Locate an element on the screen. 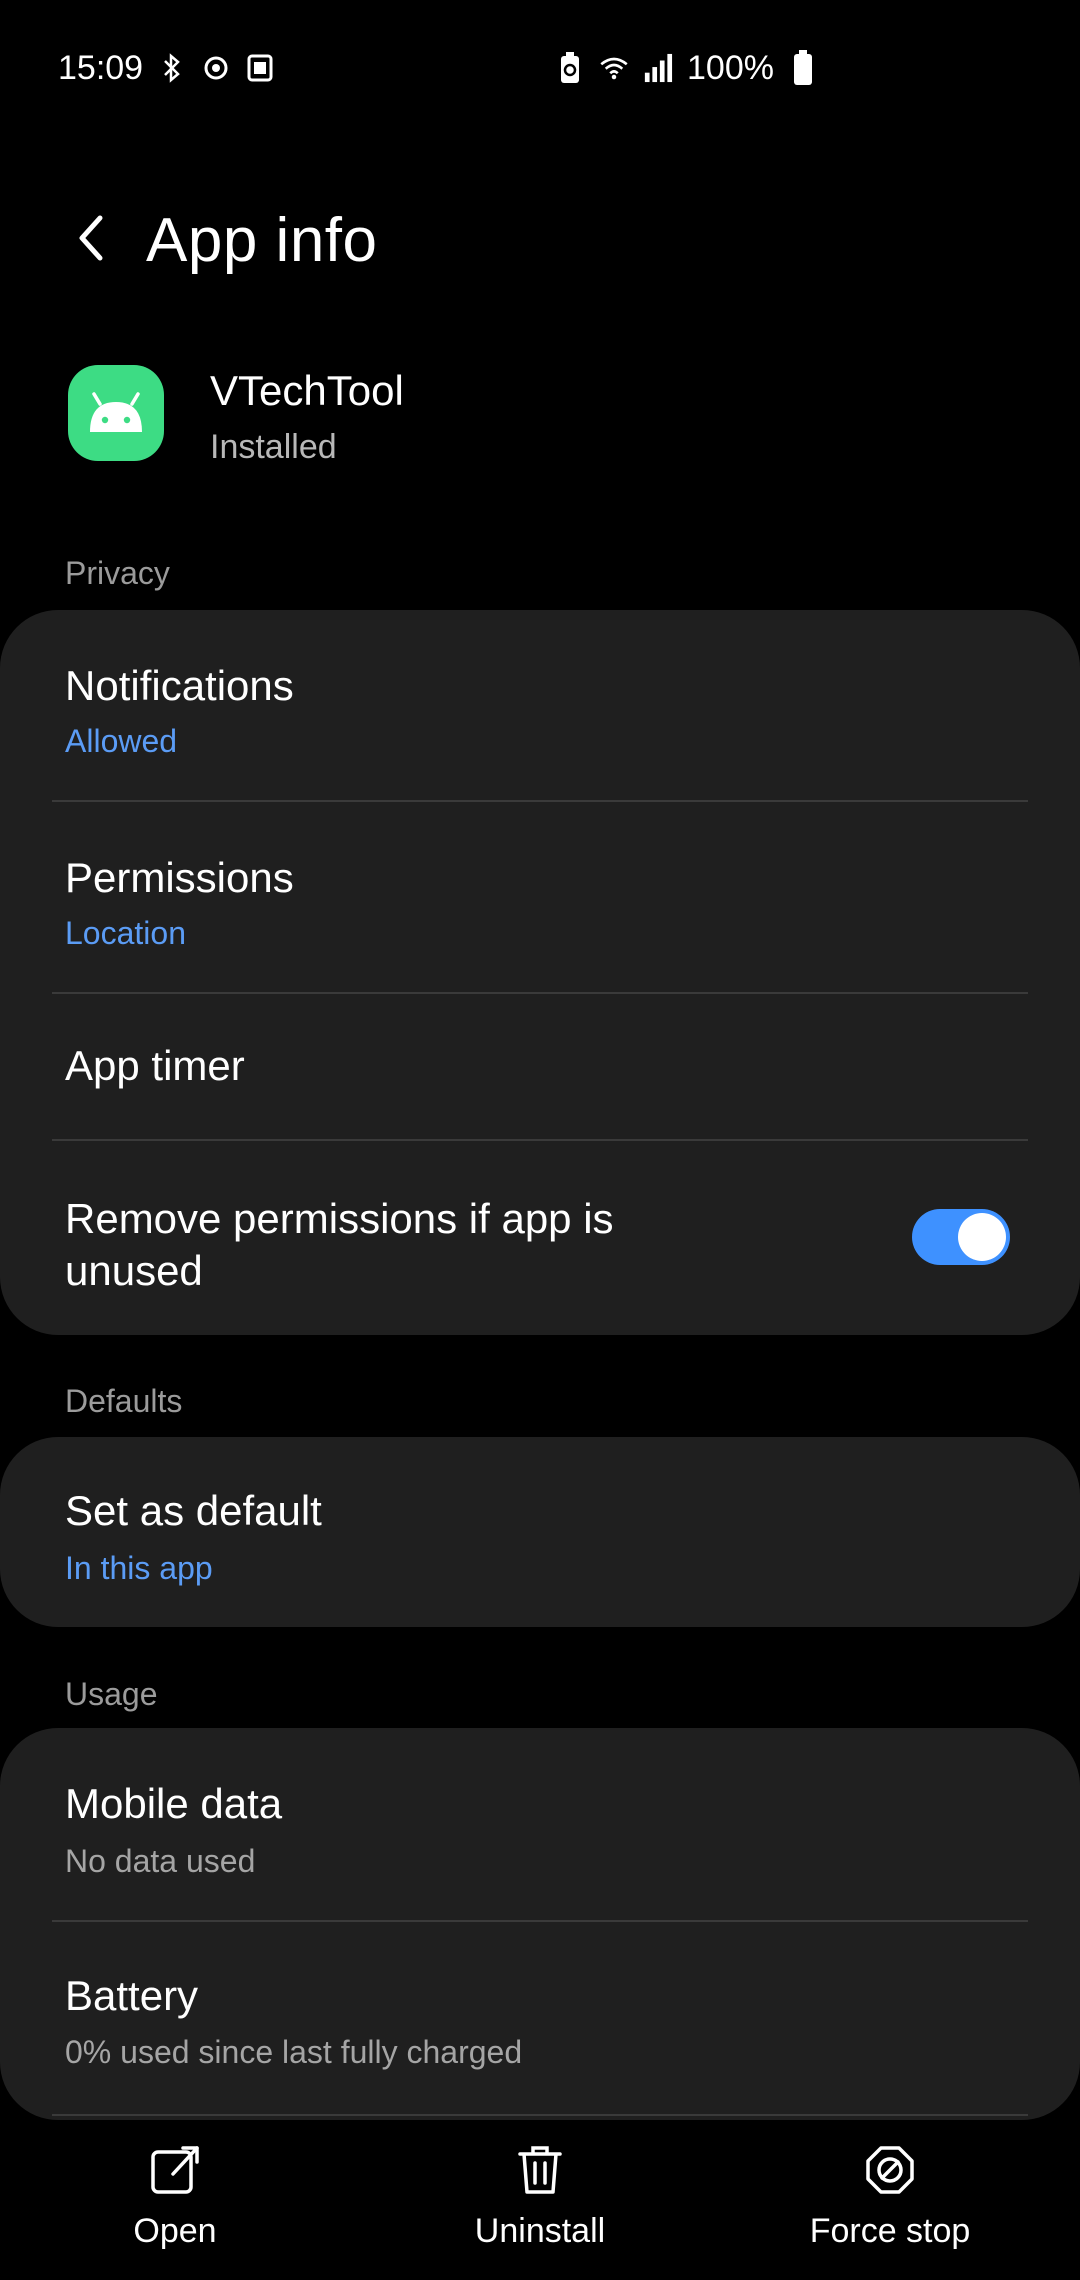 The height and width of the screenshot is (2280, 1080). battery-row: Battery 0% used since last fully charged is located at coordinates (540, 2018).